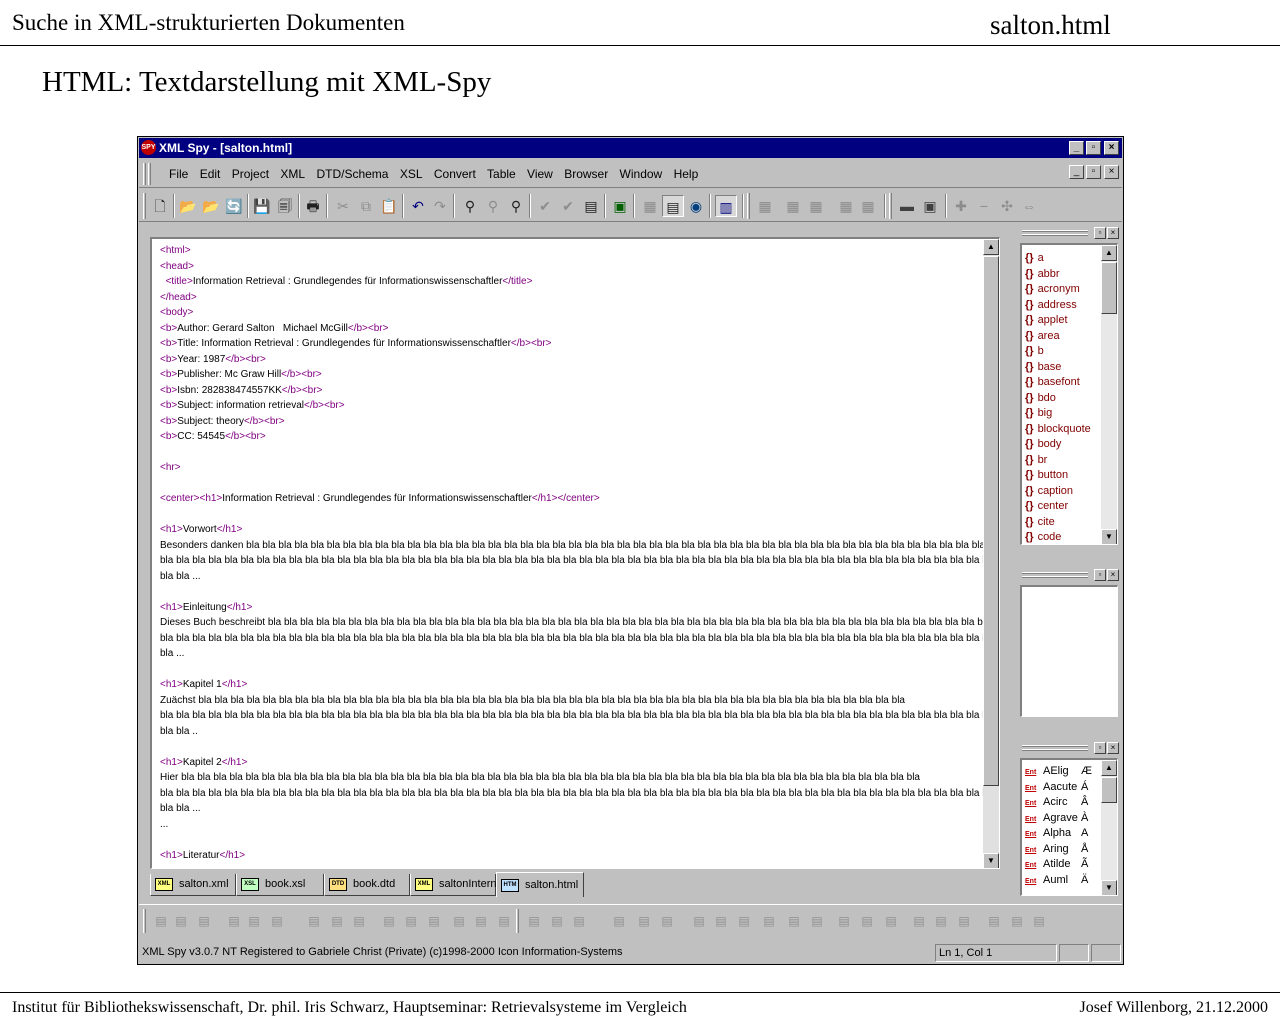 This screenshot has height=1024, width=1280. I want to click on menu-project: Project, so click(250, 174).